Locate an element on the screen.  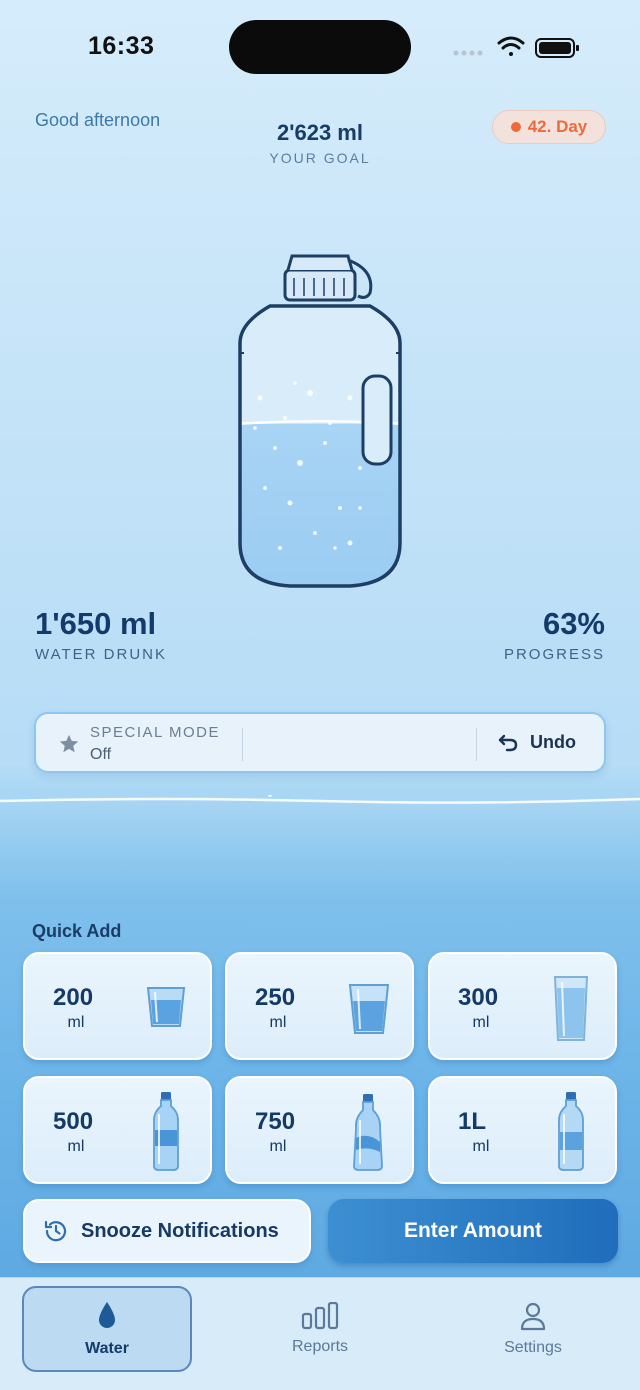
quick-add-250: 250 ml is located at coordinates (319, 1006).